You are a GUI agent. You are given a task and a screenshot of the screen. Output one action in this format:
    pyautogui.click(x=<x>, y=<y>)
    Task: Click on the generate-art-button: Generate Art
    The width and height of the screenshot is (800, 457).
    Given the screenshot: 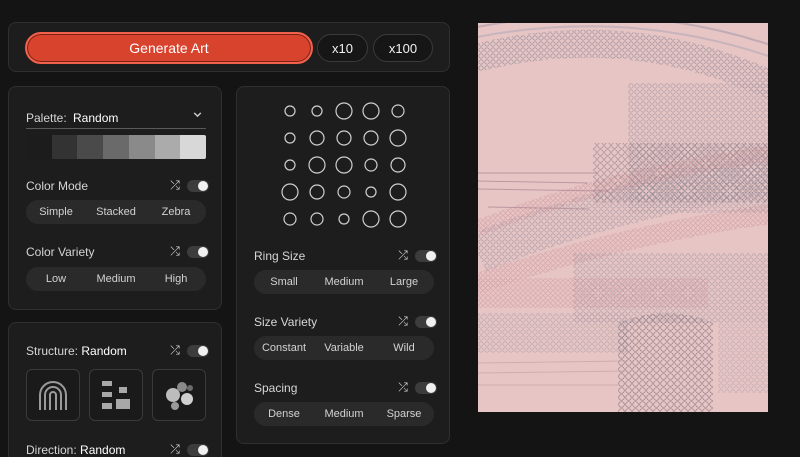 What is the action you would take?
    pyautogui.click(x=169, y=48)
    